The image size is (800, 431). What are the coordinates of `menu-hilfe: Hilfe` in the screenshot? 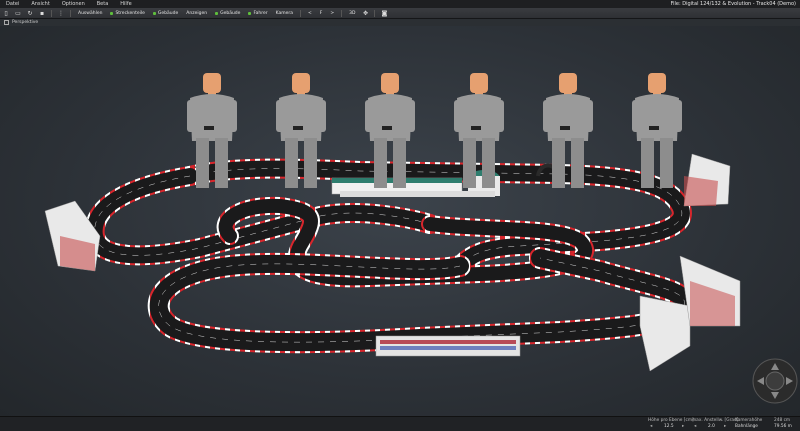 It's located at (125, 4).